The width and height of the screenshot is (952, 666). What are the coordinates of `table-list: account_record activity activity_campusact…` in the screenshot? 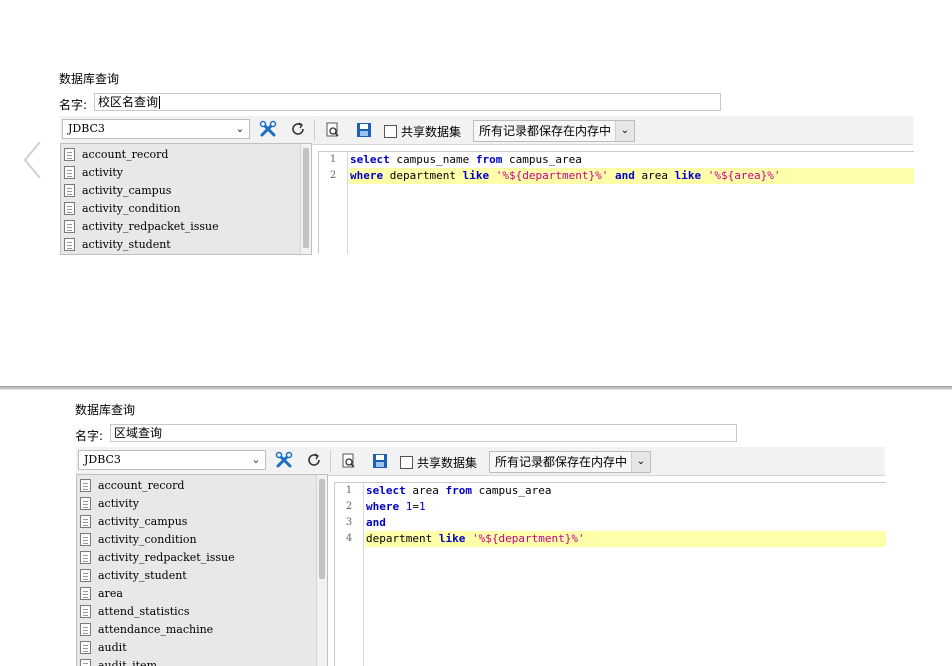 It's located at (202, 570).